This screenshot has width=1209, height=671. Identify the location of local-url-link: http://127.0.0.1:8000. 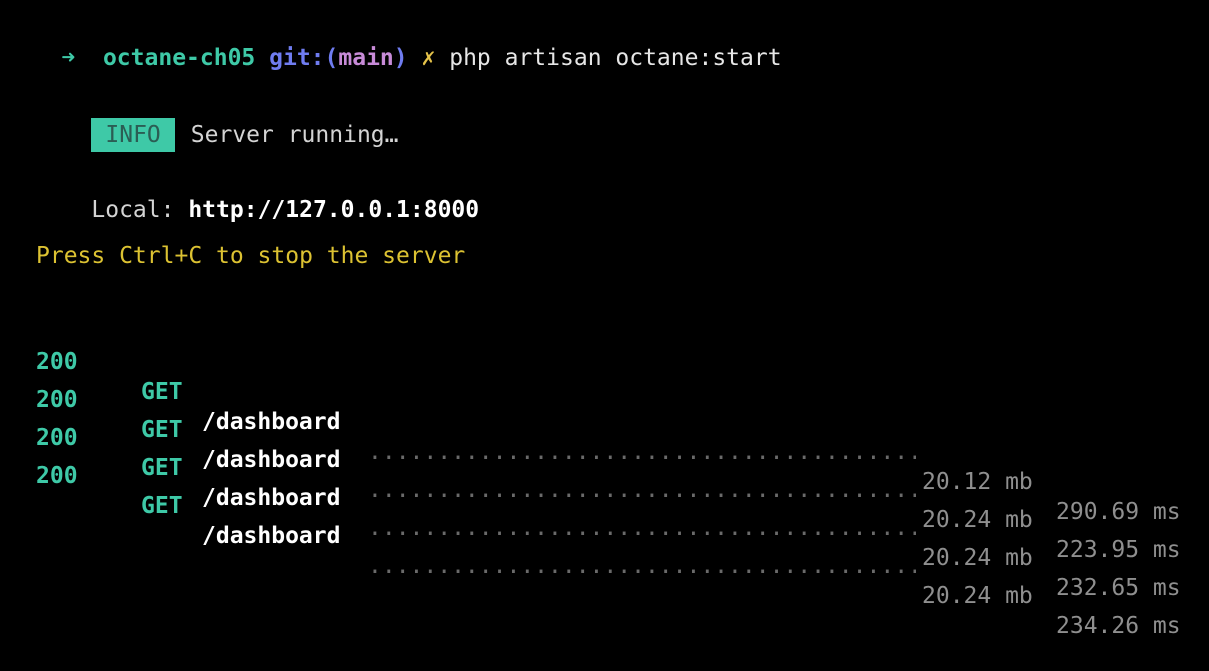
(333, 210).